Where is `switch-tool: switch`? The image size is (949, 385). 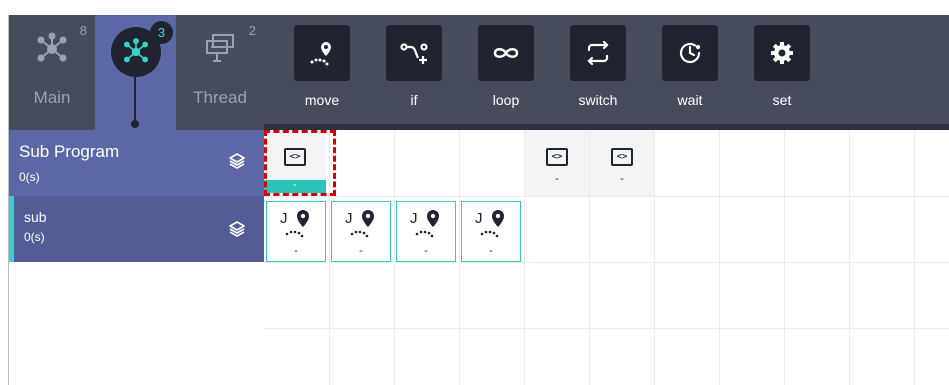 switch-tool: switch is located at coordinates (598, 66).